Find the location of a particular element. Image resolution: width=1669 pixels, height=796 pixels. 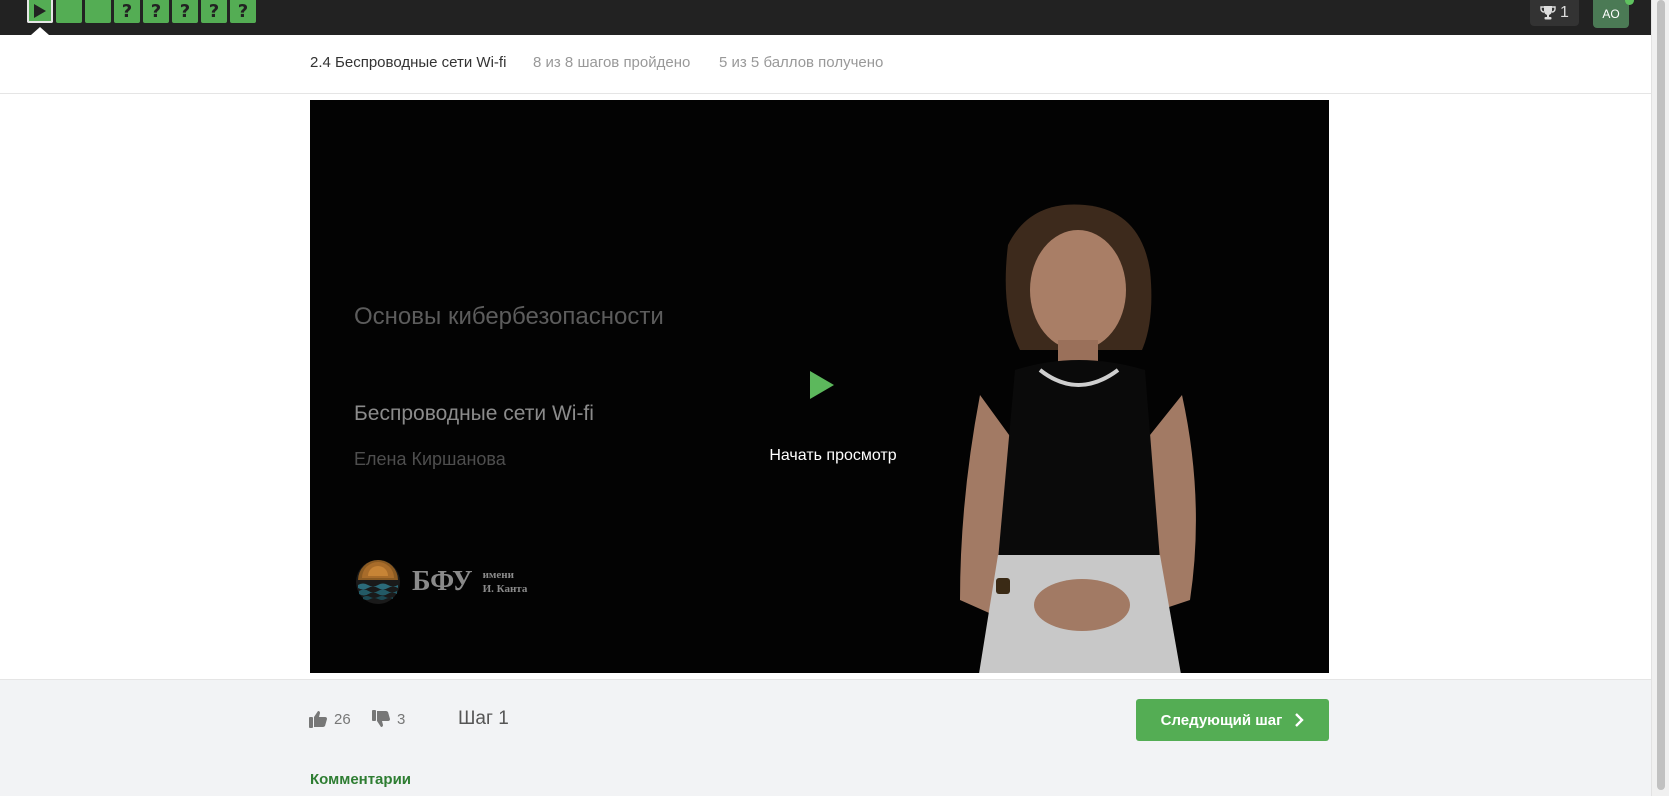

step-5-label: ? is located at coordinates (156, 11).